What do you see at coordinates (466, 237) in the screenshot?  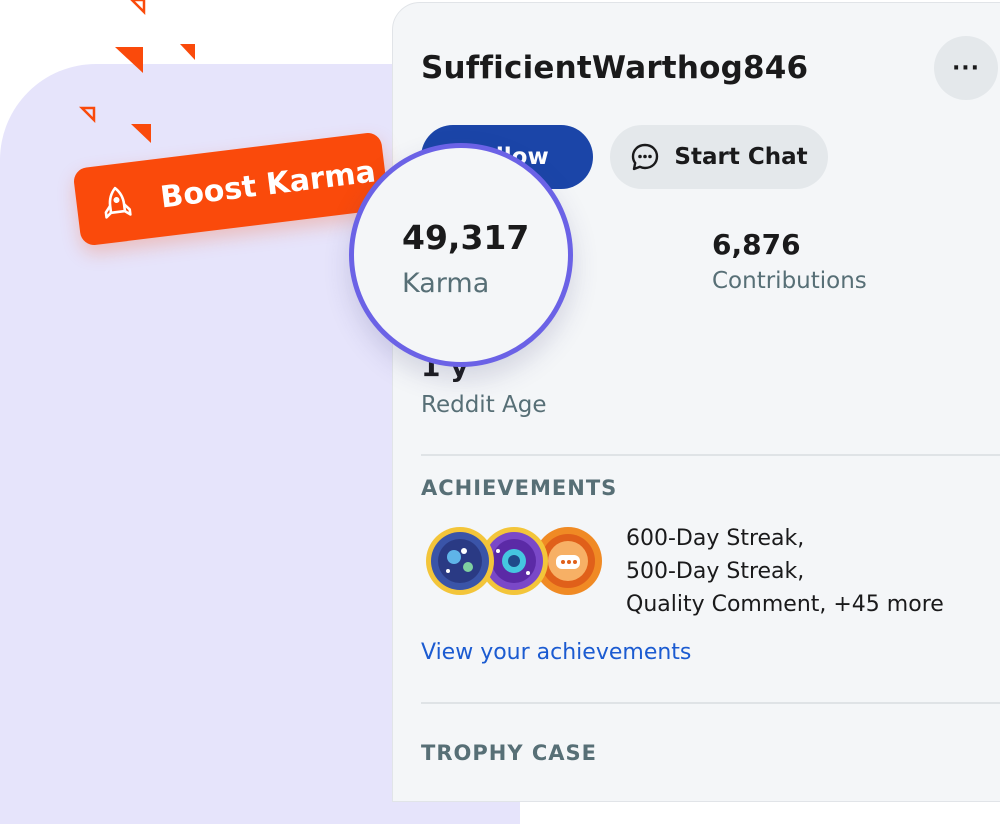 I see `karma-value: 49,317` at bounding box center [466, 237].